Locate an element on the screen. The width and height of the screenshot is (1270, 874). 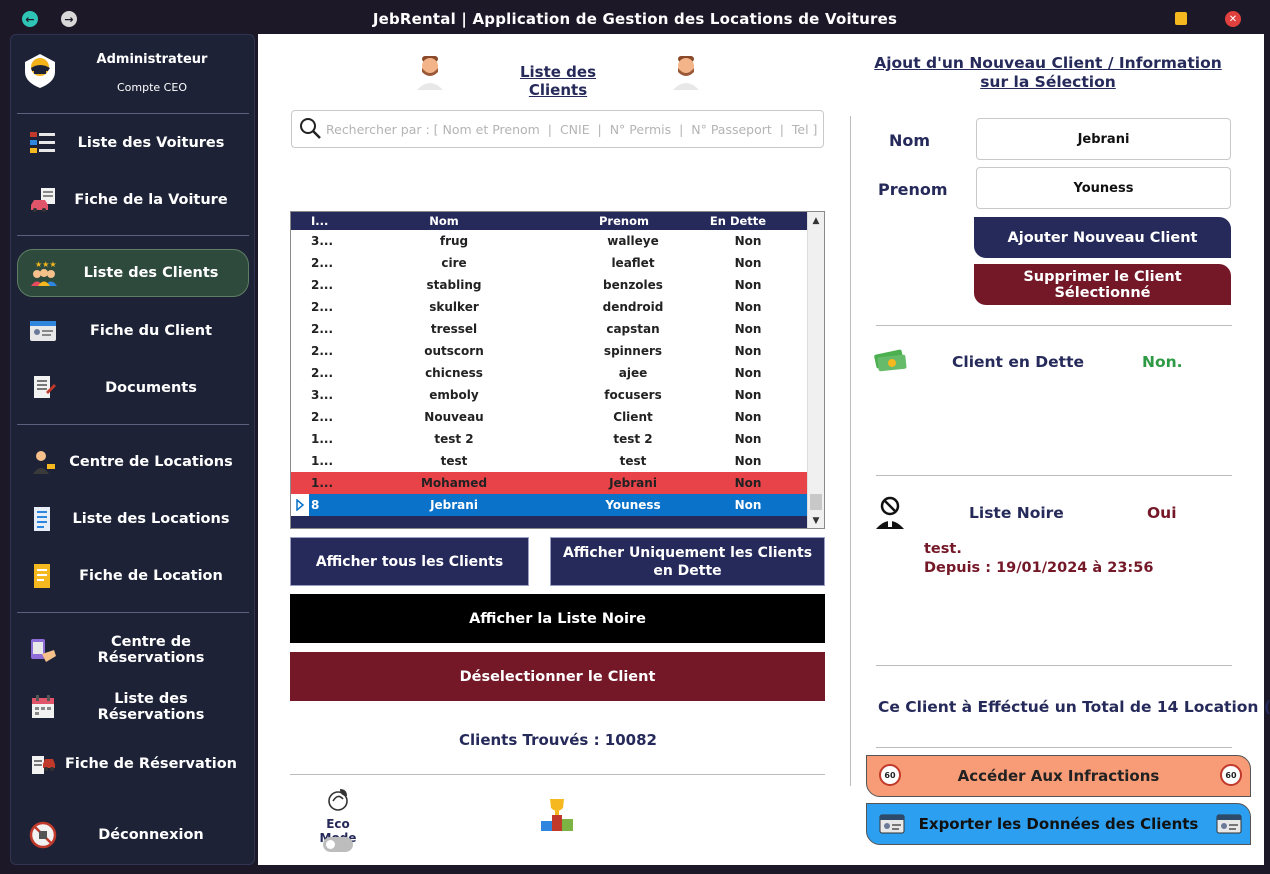
column-header-nom: Nom is located at coordinates (444, 221).